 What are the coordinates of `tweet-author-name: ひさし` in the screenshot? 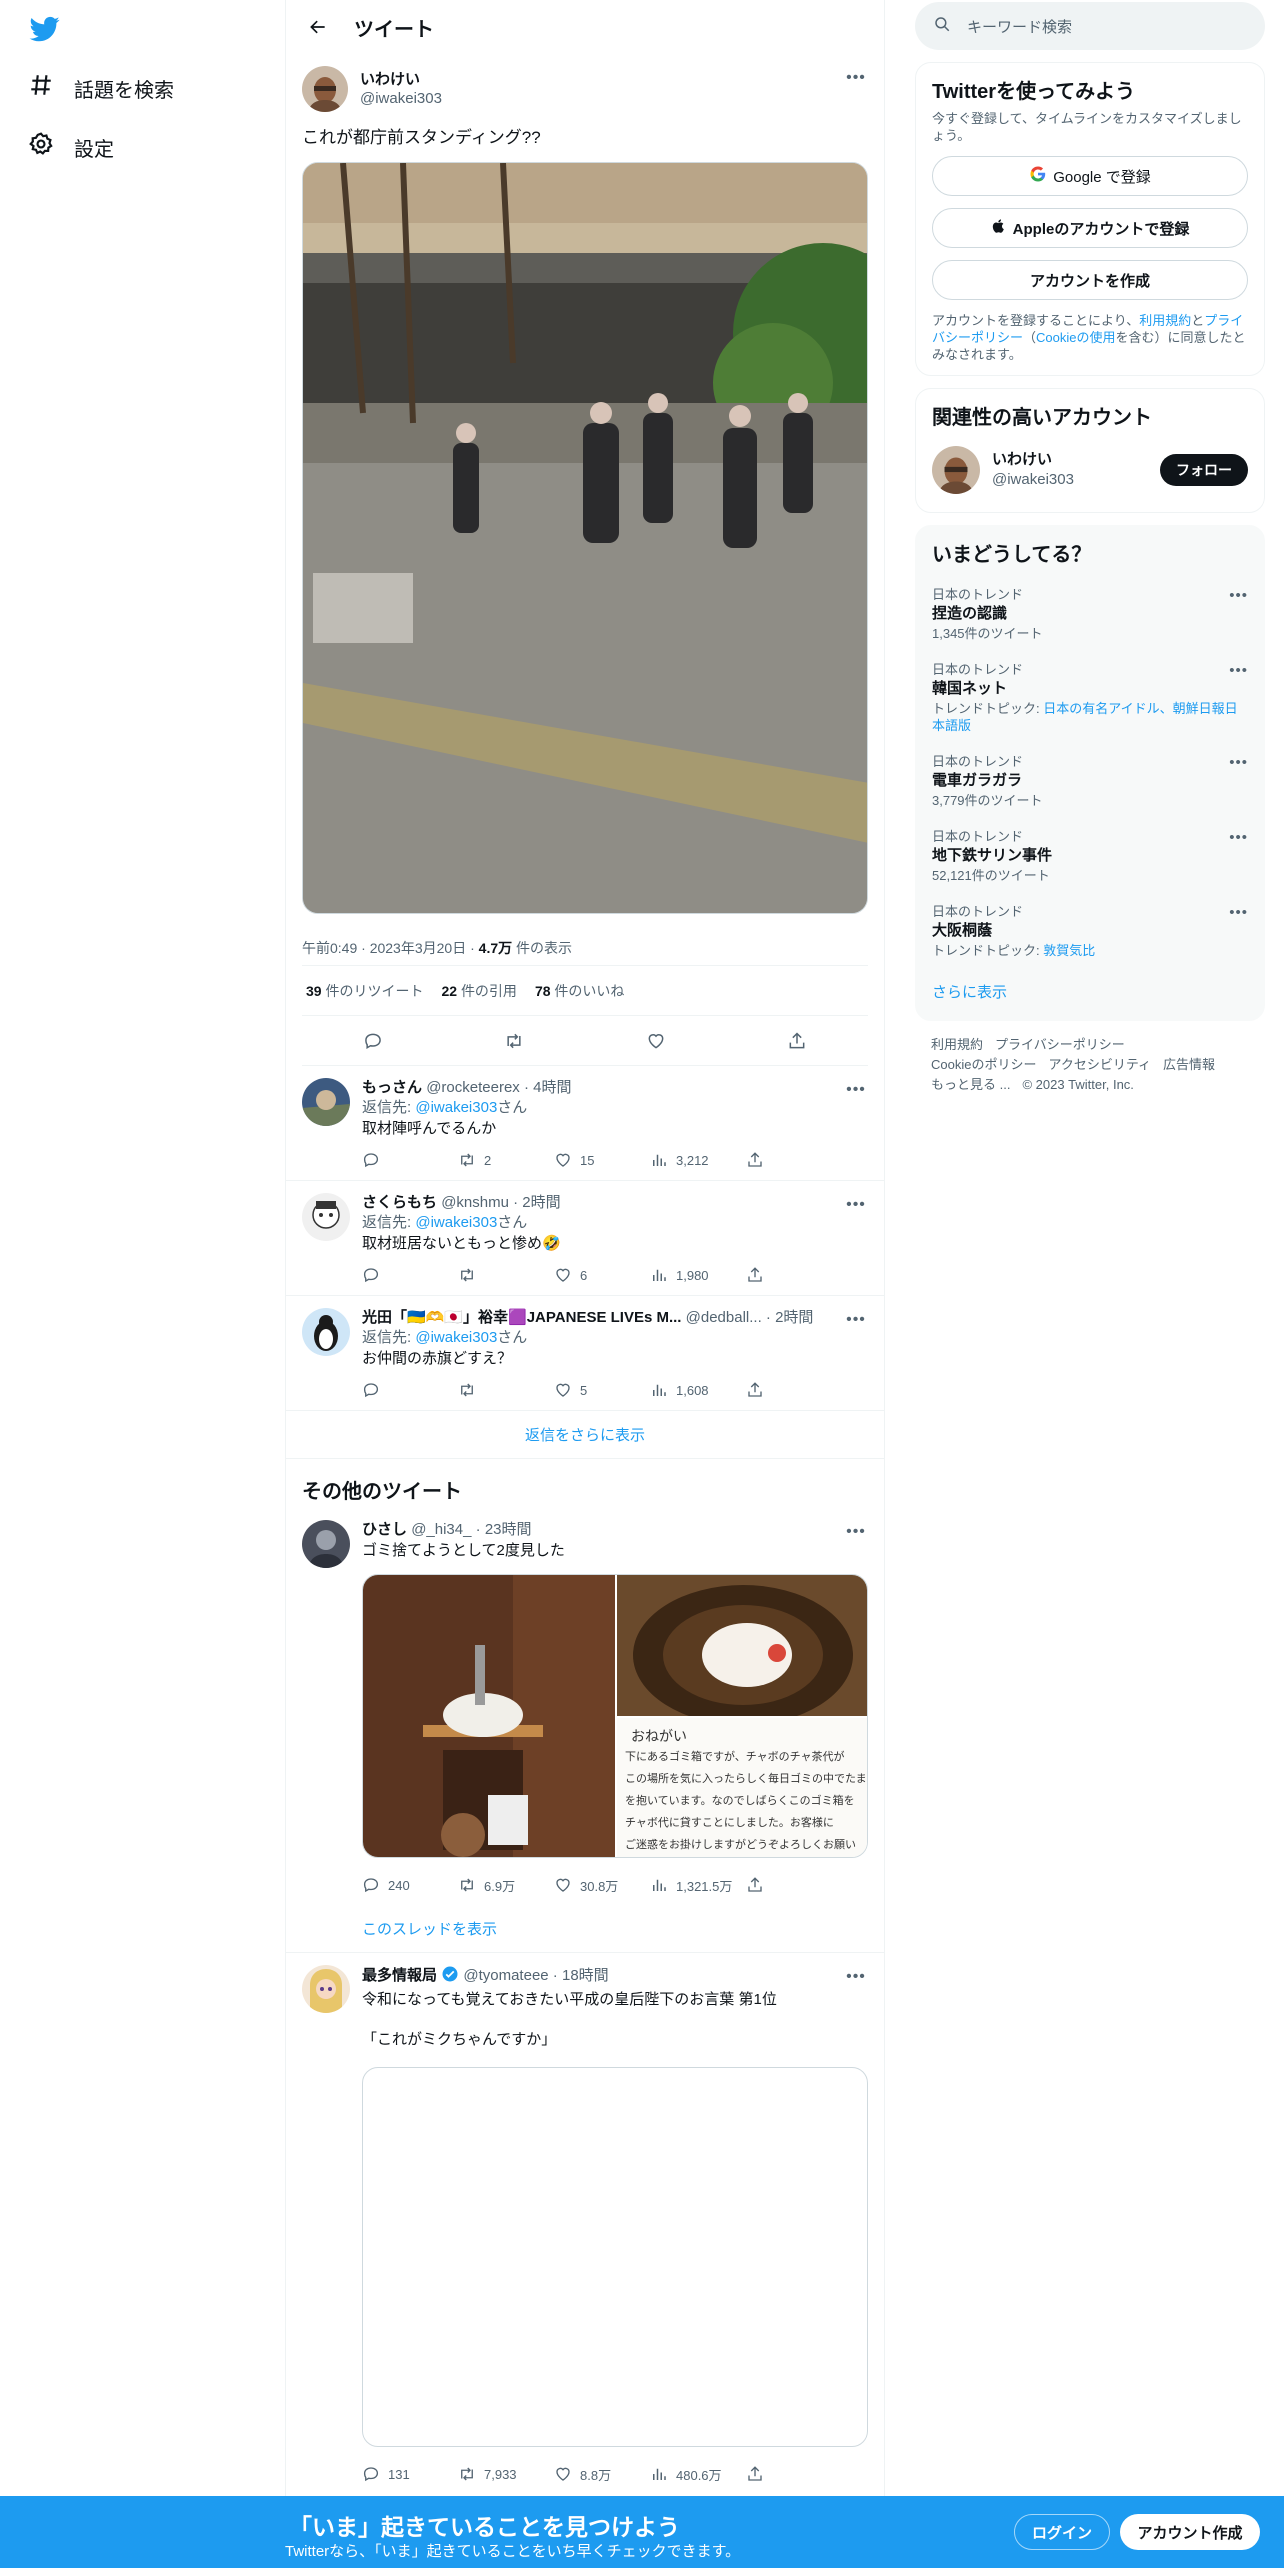 It's located at (384, 1529).